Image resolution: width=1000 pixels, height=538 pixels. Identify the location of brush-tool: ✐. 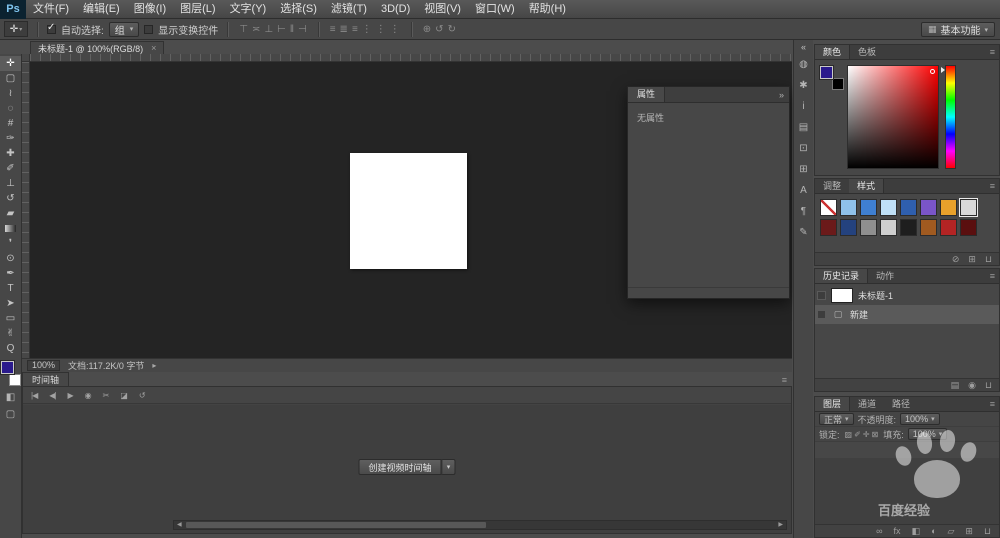
(10, 168).